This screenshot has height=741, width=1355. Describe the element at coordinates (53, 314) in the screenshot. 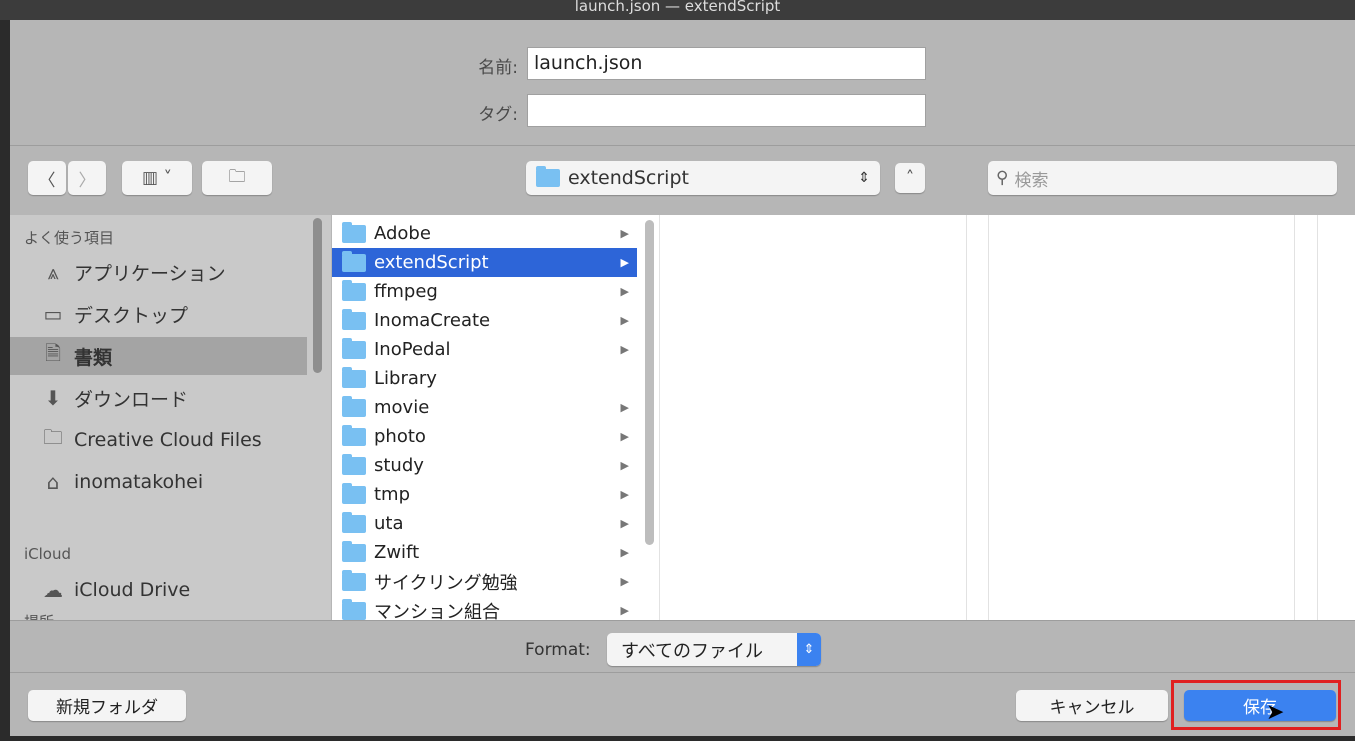

I see `desktop-icon: ▭` at that location.